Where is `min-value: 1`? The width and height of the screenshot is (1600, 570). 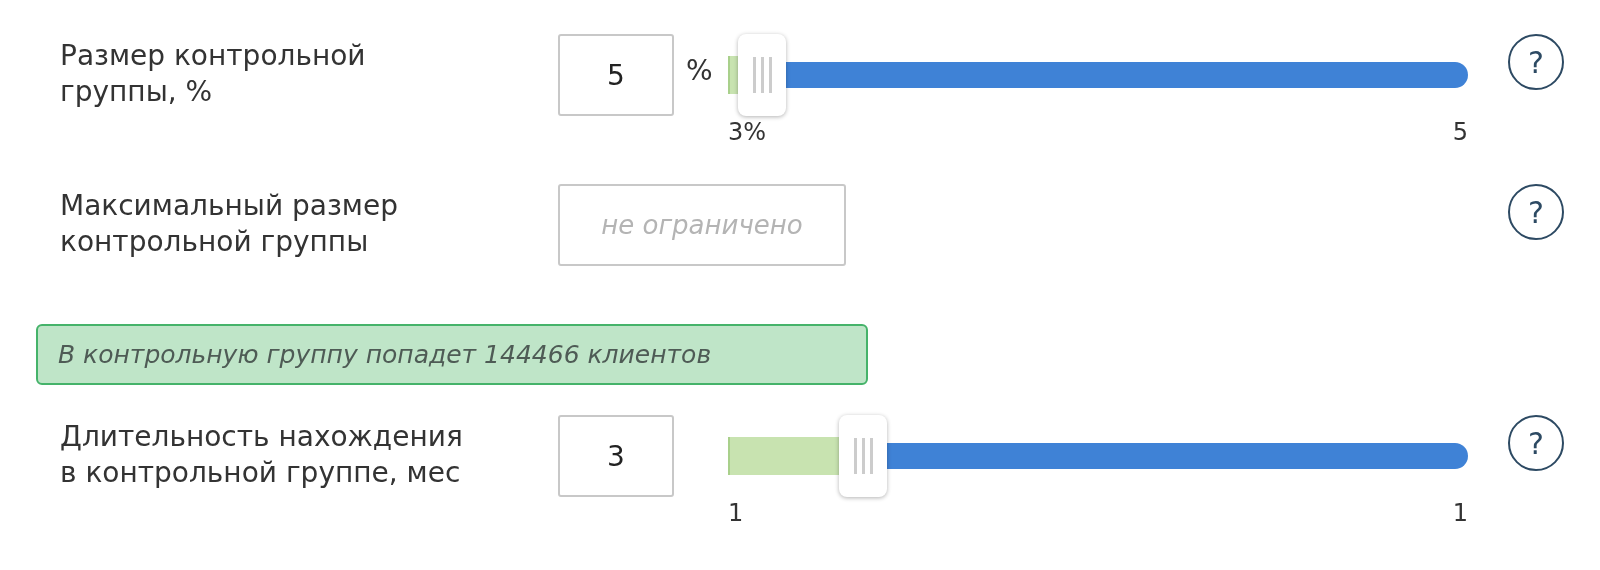 min-value: 1 is located at coordinates (736, 513).